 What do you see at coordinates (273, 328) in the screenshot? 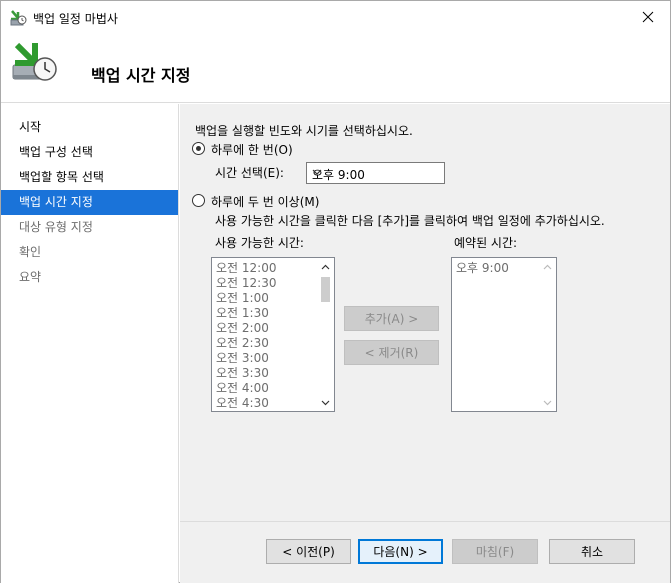
I see `list-item: 오전 2:00` at bounding box center [273, 328].